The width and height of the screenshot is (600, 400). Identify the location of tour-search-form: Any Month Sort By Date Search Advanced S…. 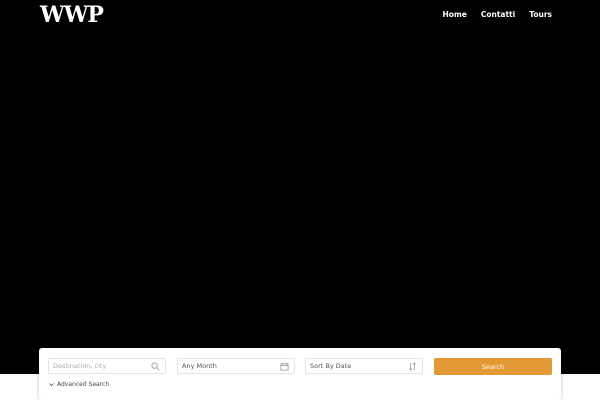
(300, 374).